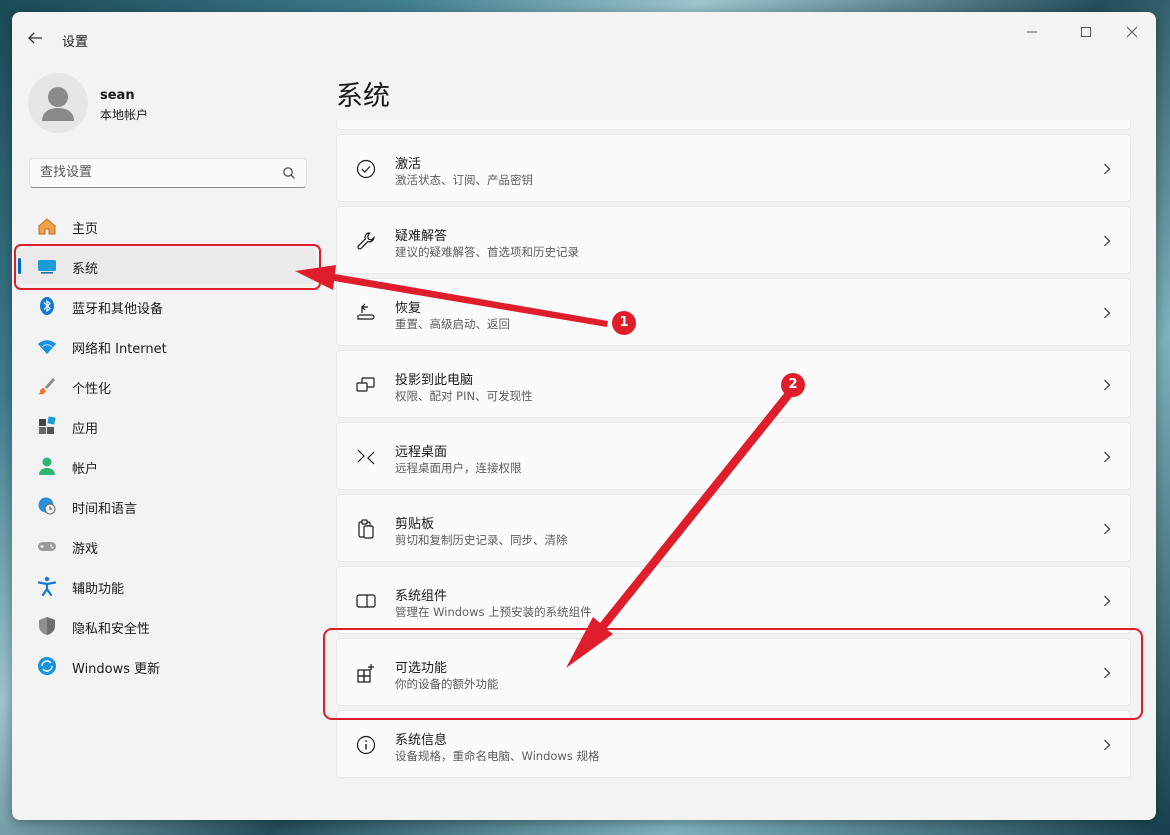  Describe the element at coordinates (1086, 32) in the screenshot. I see `maximize-icon` at that location.